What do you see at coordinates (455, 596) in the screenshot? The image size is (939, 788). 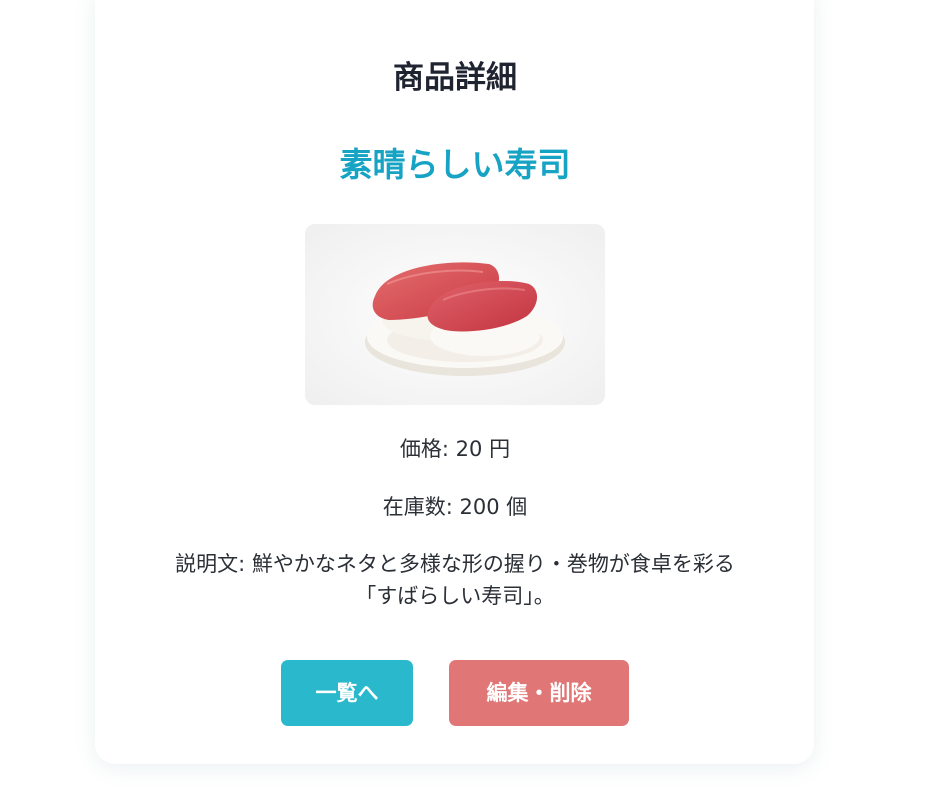 I see `description-line-2: 「すばらしい寿司」。` at bounding box center [455, 596].